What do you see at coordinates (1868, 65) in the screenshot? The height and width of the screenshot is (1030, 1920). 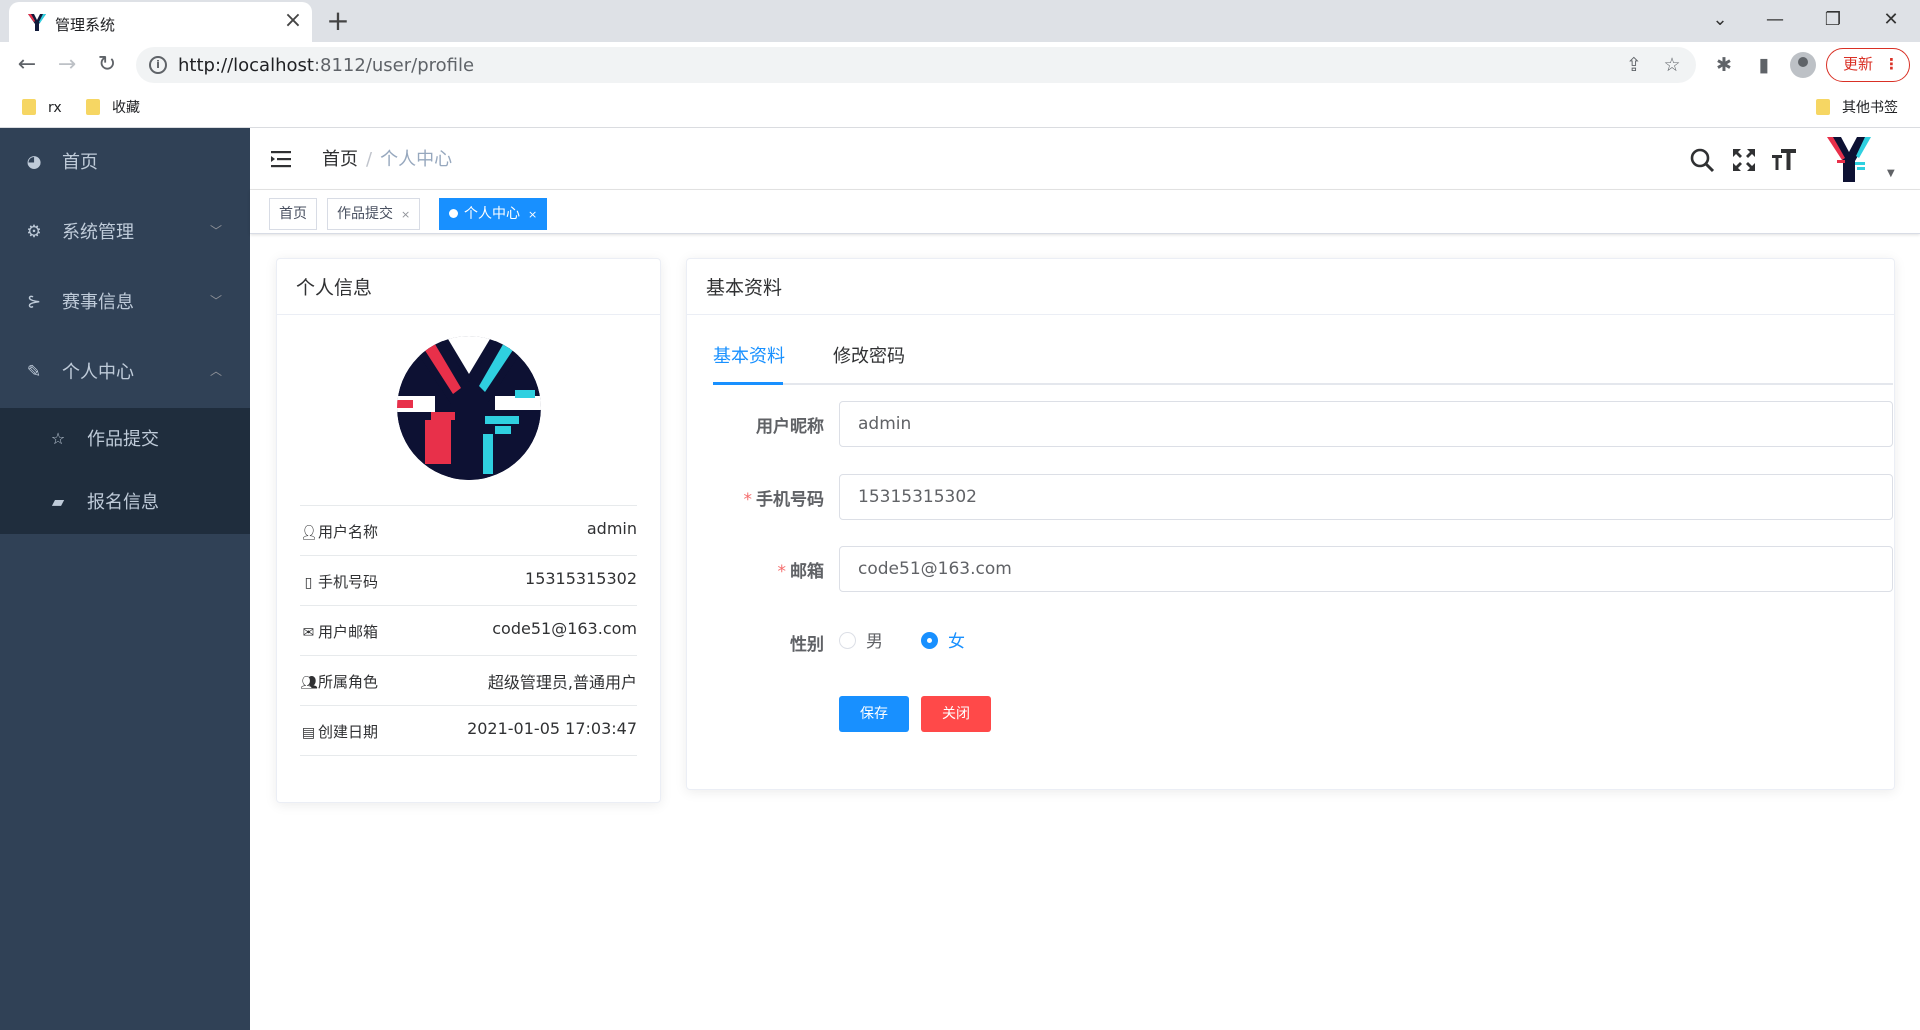 I see `update-button: 更新 ⋮` at bounding box center [1868, 65].